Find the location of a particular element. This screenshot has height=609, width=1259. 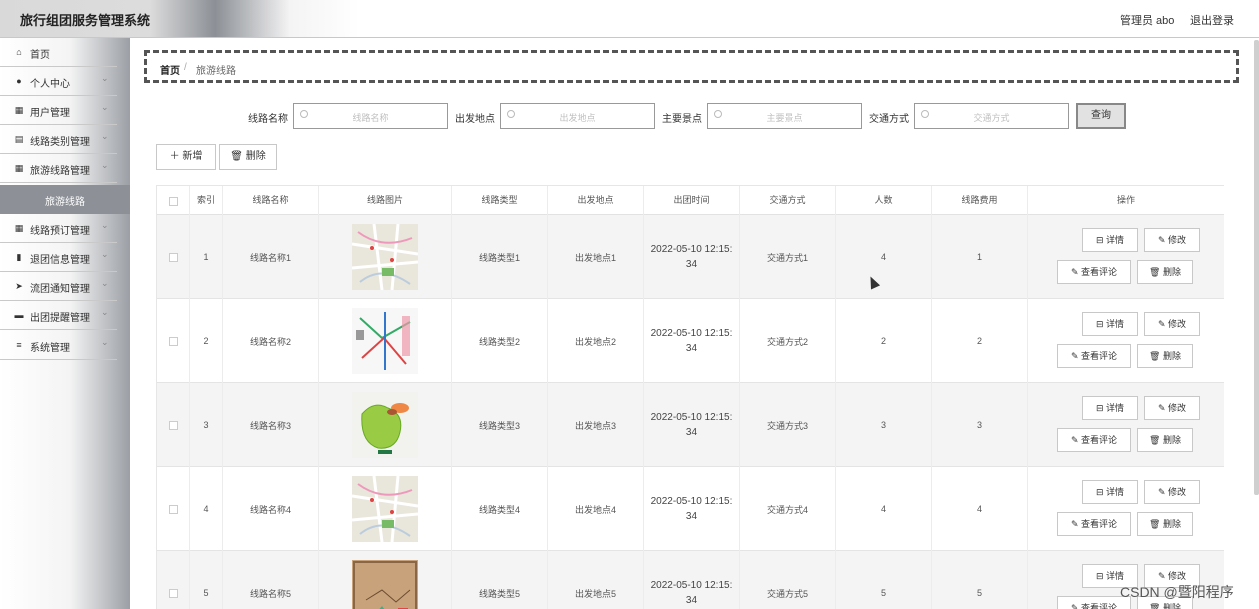

logout-link: 退出登录 is located at coordinates (1212, 20).